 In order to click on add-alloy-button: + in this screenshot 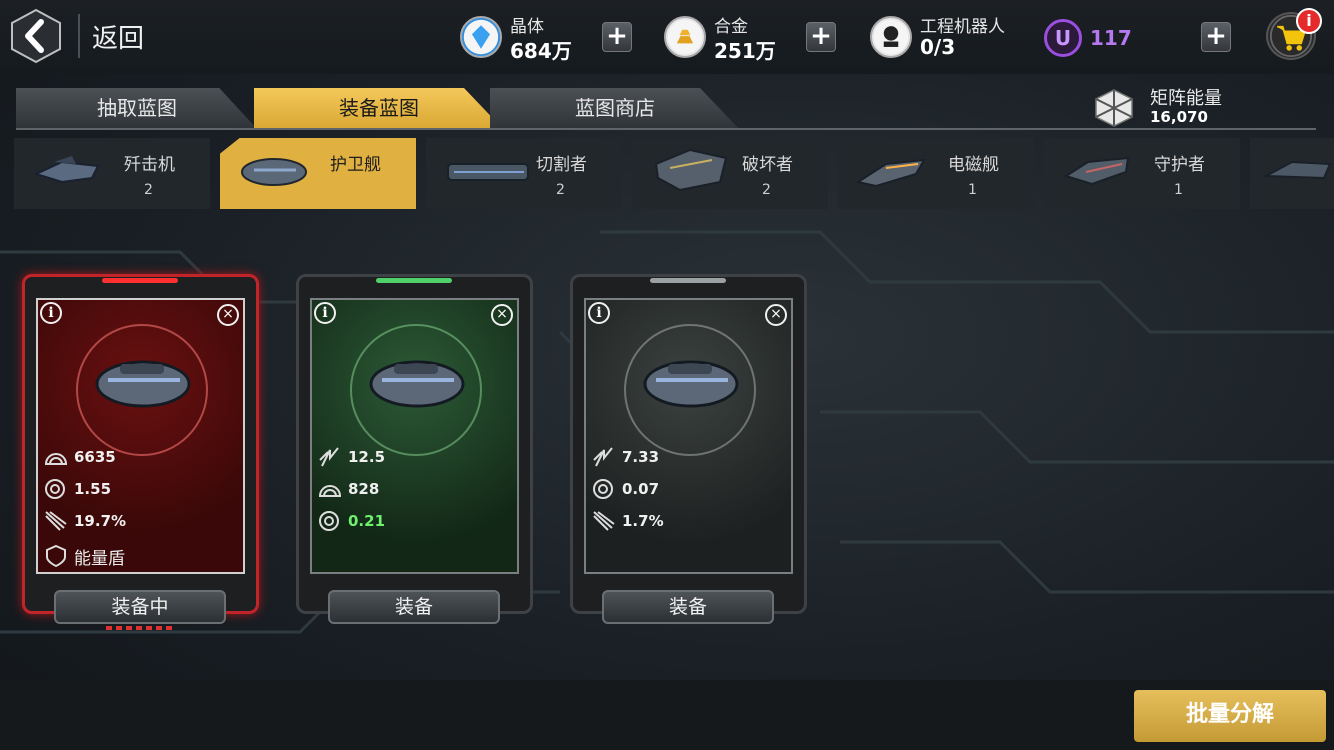, I will do `click(821, 37)`.